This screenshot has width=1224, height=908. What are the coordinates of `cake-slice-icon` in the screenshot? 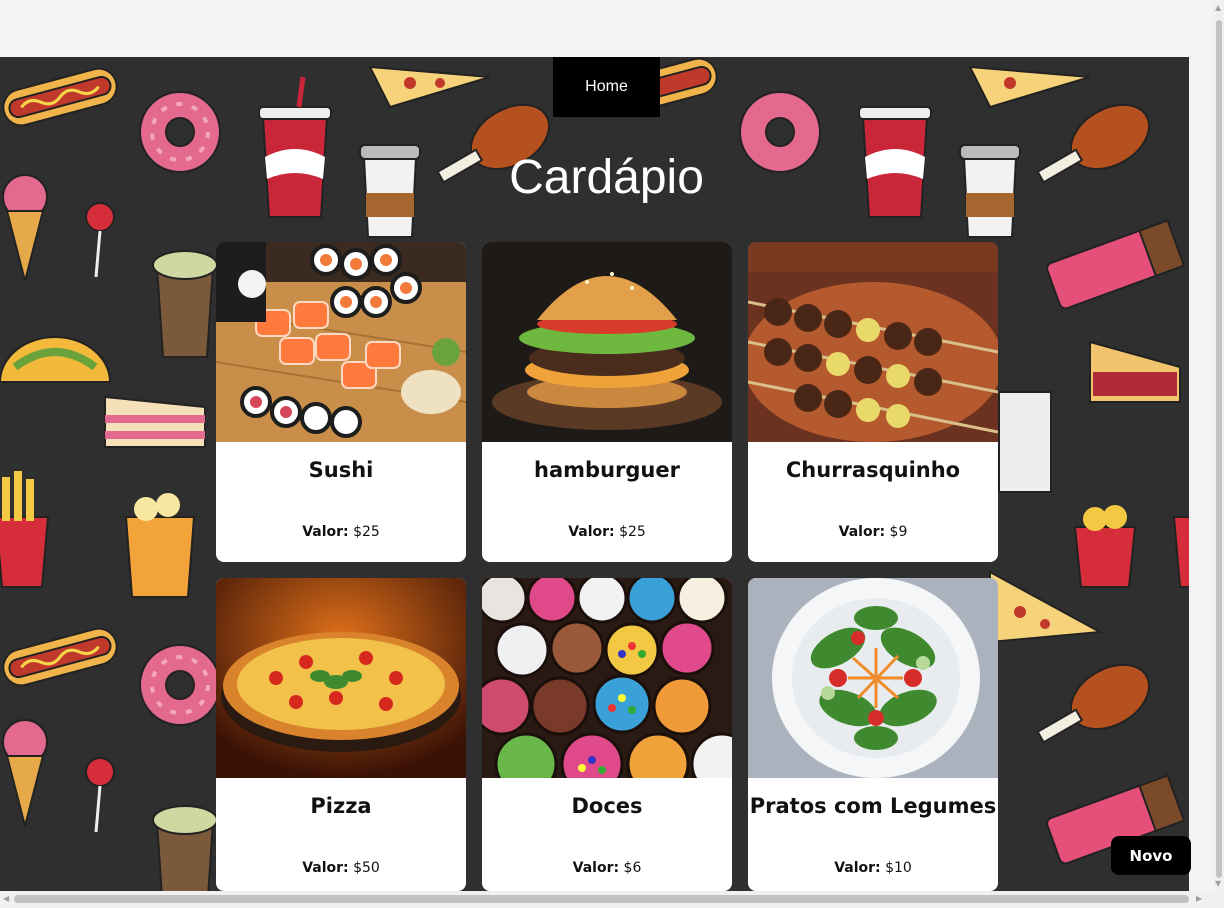 It's located at (155, 421).